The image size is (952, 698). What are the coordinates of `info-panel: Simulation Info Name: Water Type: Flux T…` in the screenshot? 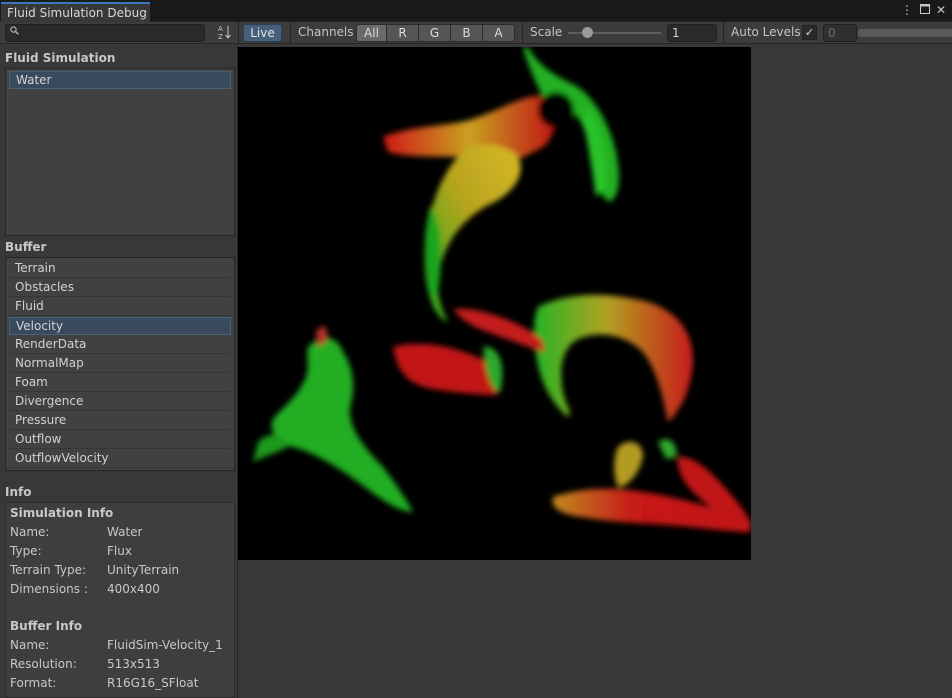 It's located at (120, 600).